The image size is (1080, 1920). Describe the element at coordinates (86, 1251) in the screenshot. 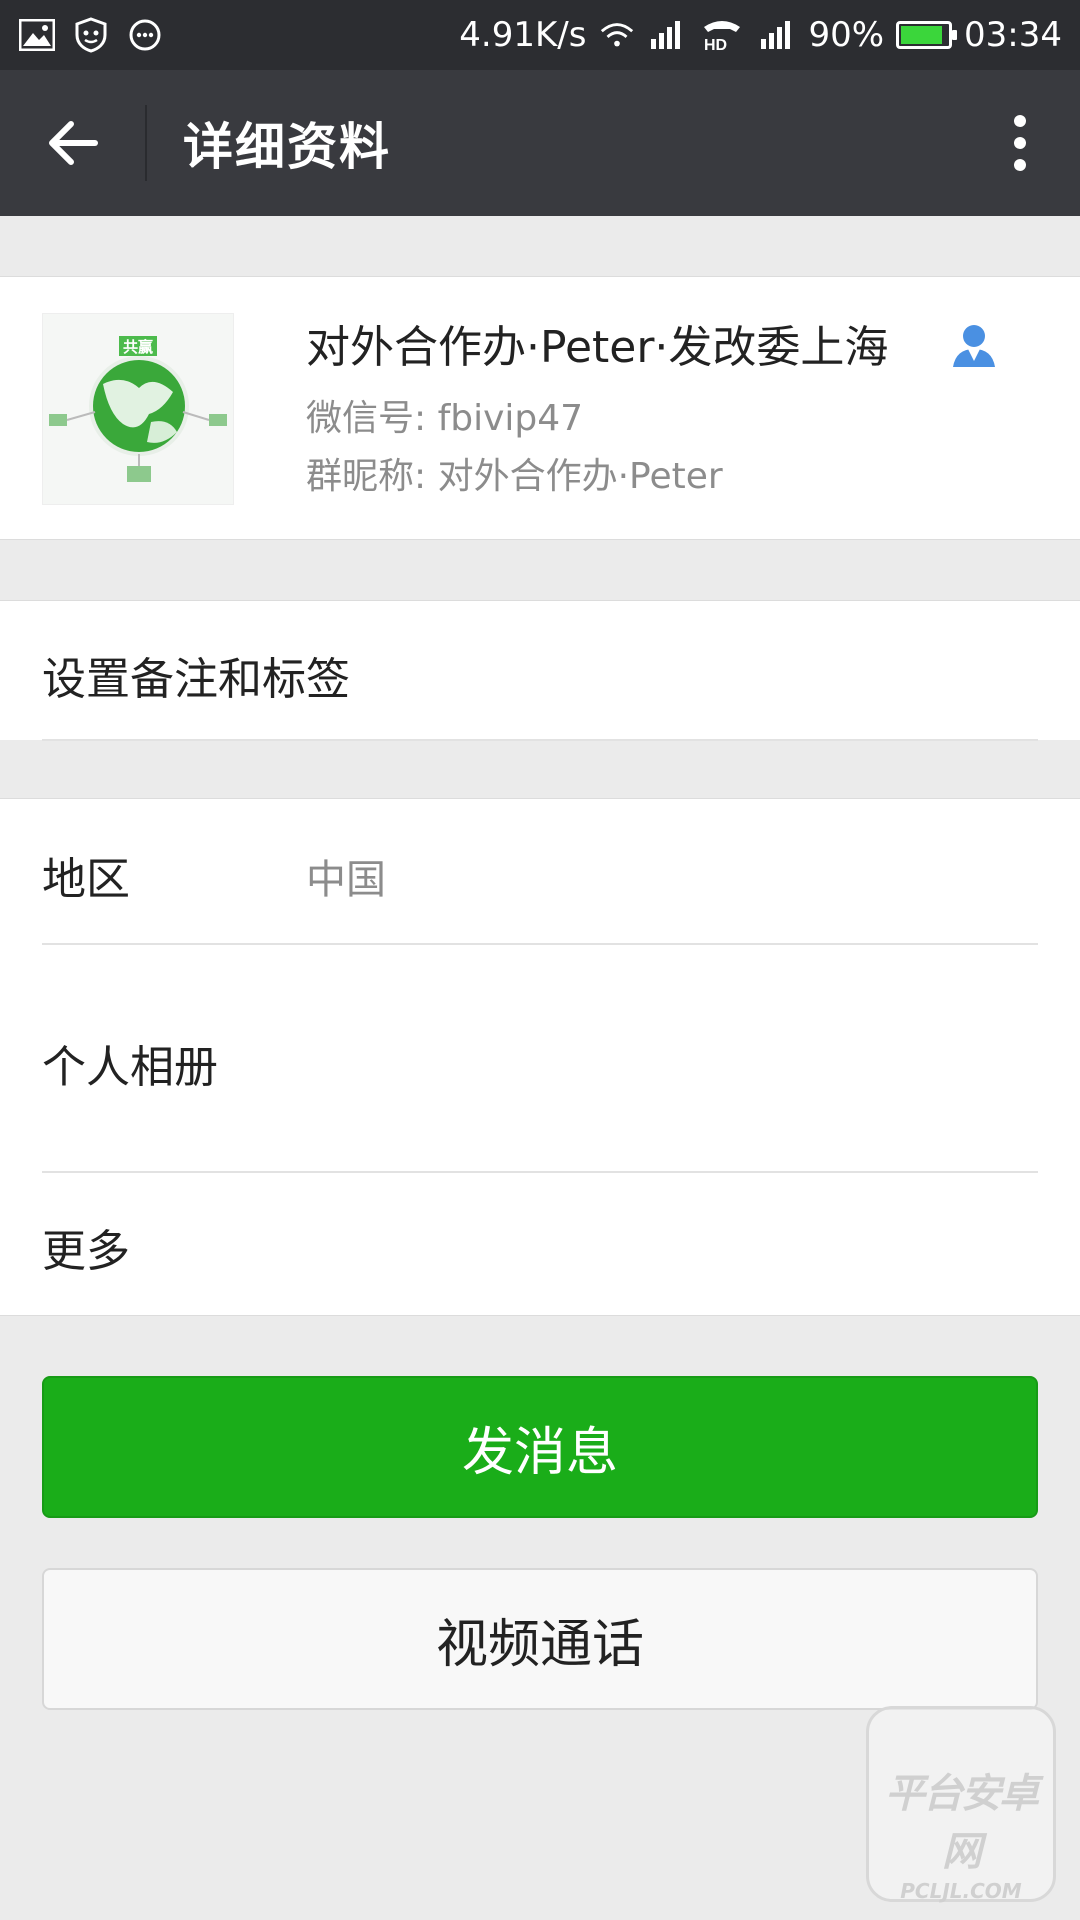

I see `more-label: 更多` at that location.